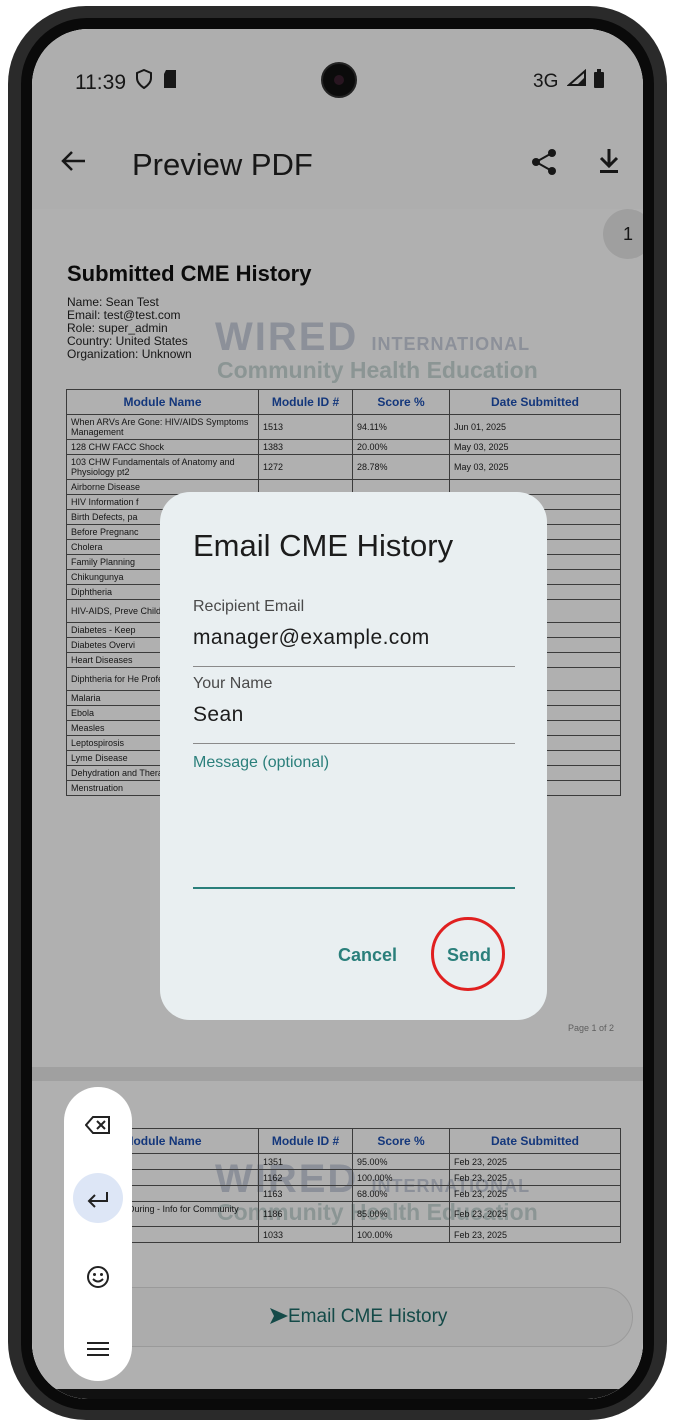 This screenshot has width=675, height=1426. I want to click on navigation-bar, so click(337, 1394).